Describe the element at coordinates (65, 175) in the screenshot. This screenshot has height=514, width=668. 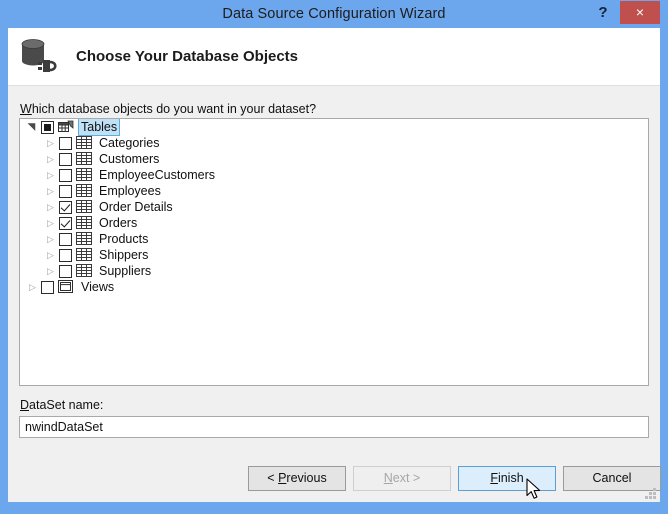
I see `checkbox-employeecustomers` at that location.